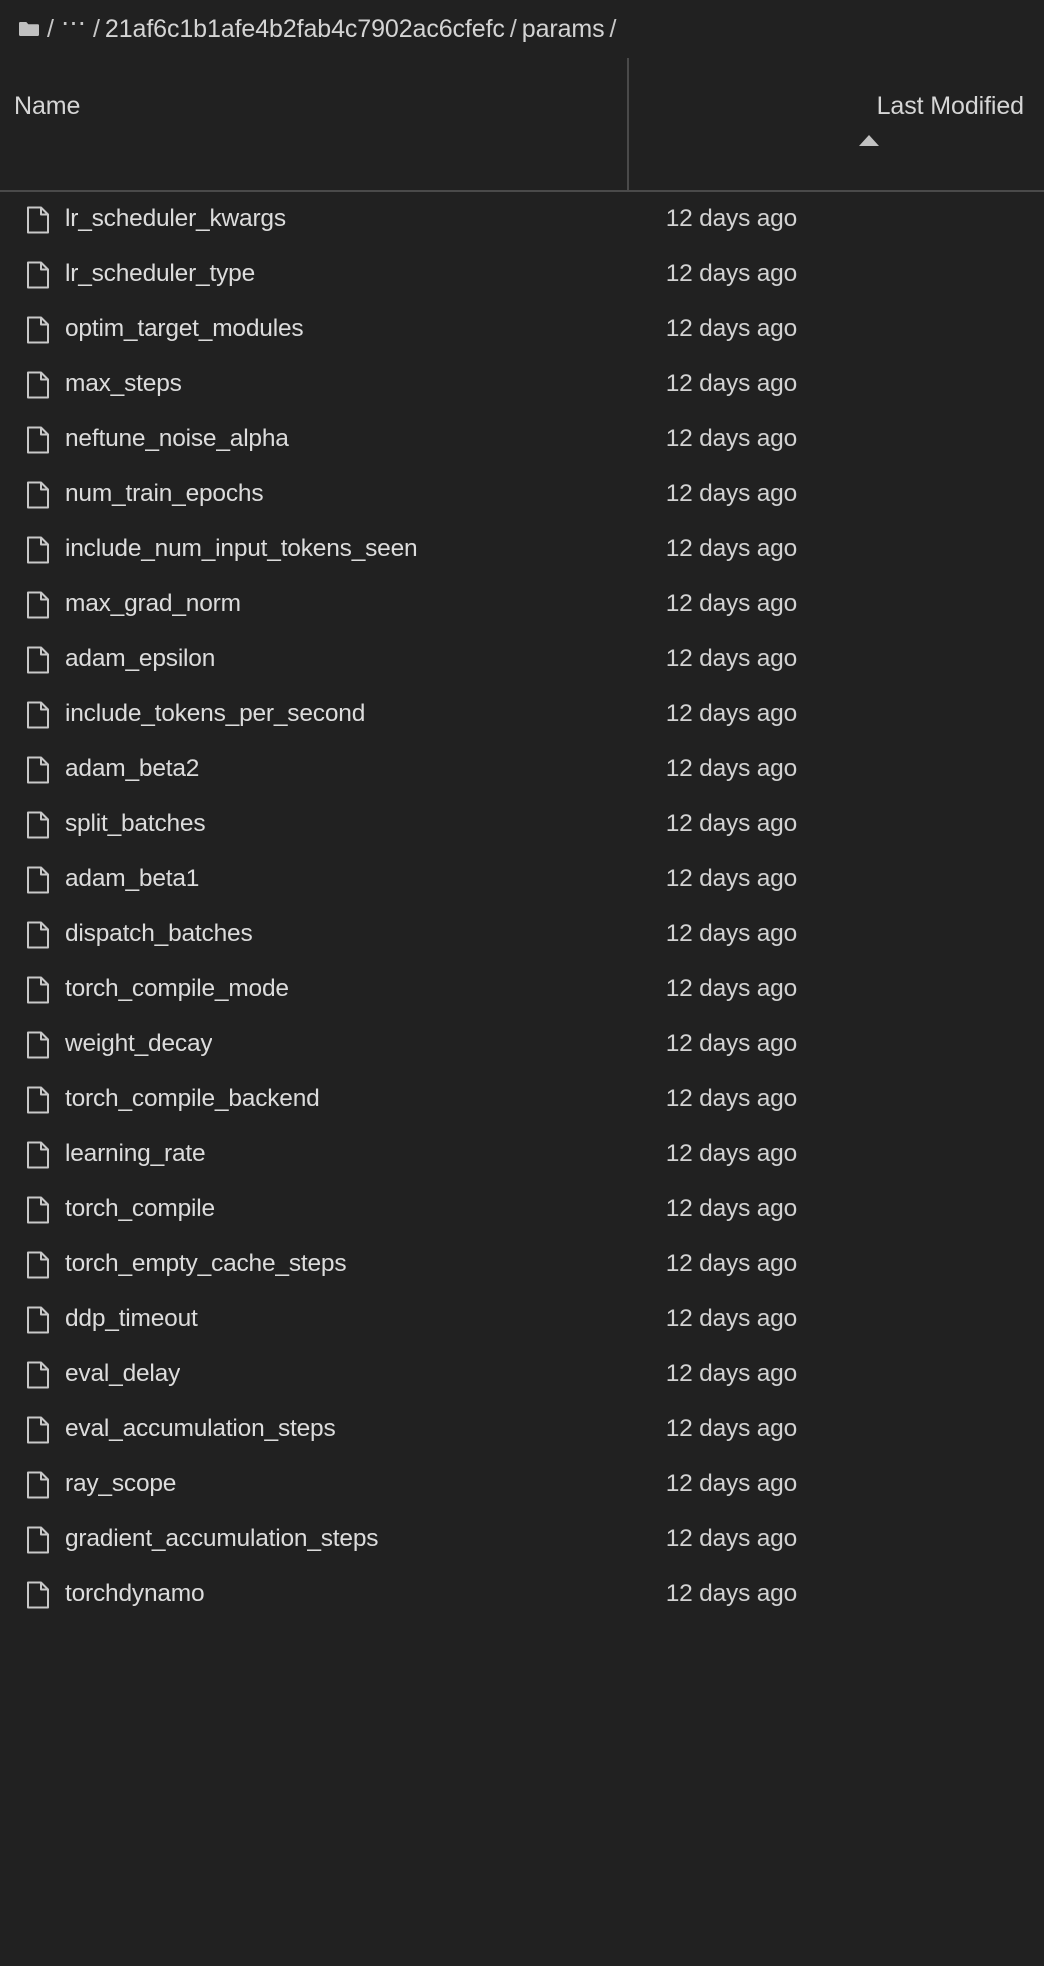 This screenshot has width=1044, height=1966. I want to click on table-row: lr_scheduler_type 12 days ago, so click(522, 274).